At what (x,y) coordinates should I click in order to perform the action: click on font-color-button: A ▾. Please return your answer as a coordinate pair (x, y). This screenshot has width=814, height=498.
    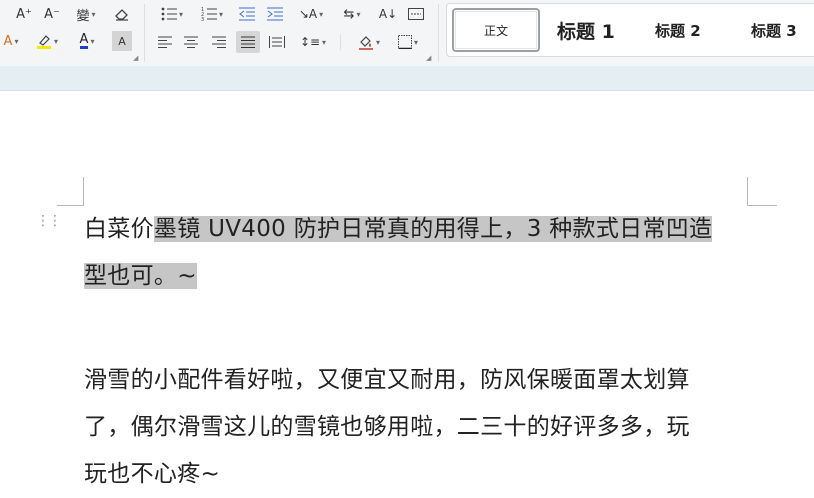
    Looking at the image, I should click on (87, 41).